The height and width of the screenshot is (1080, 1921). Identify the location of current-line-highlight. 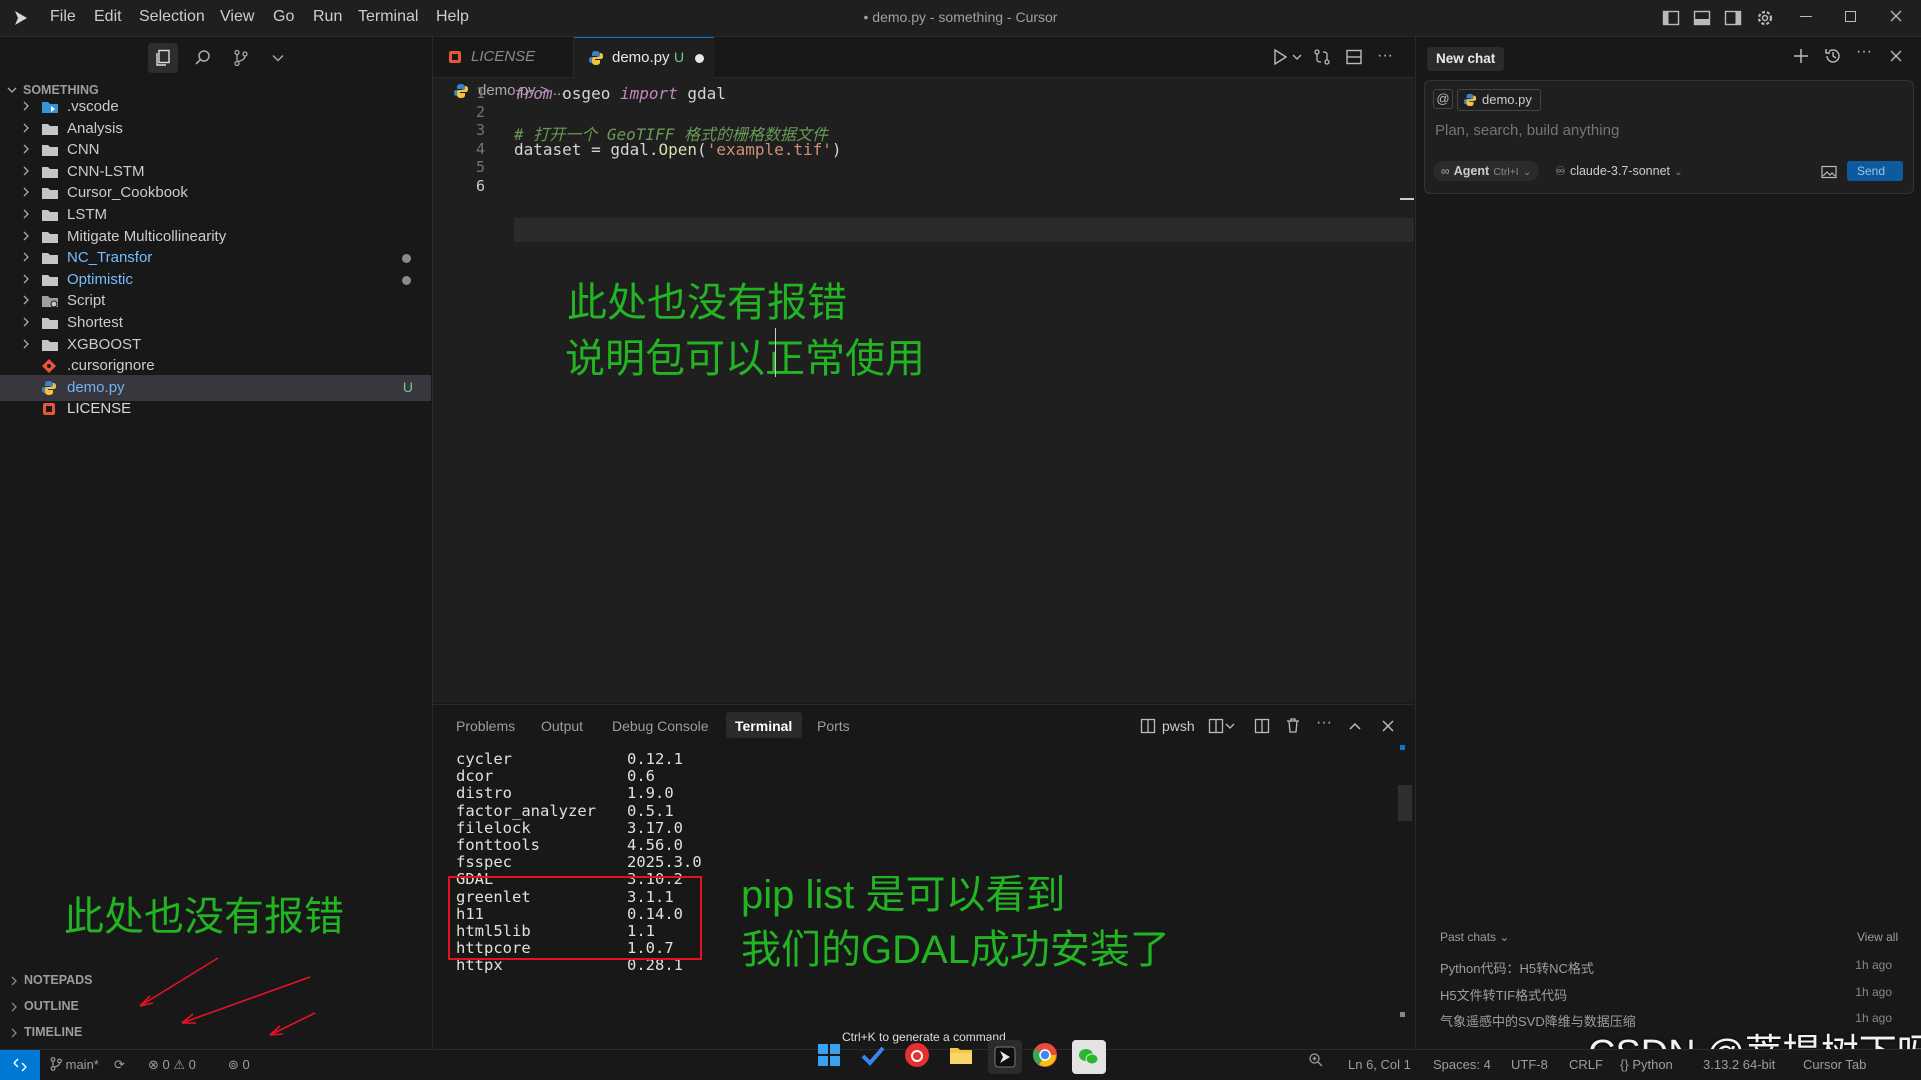
(964, 230).